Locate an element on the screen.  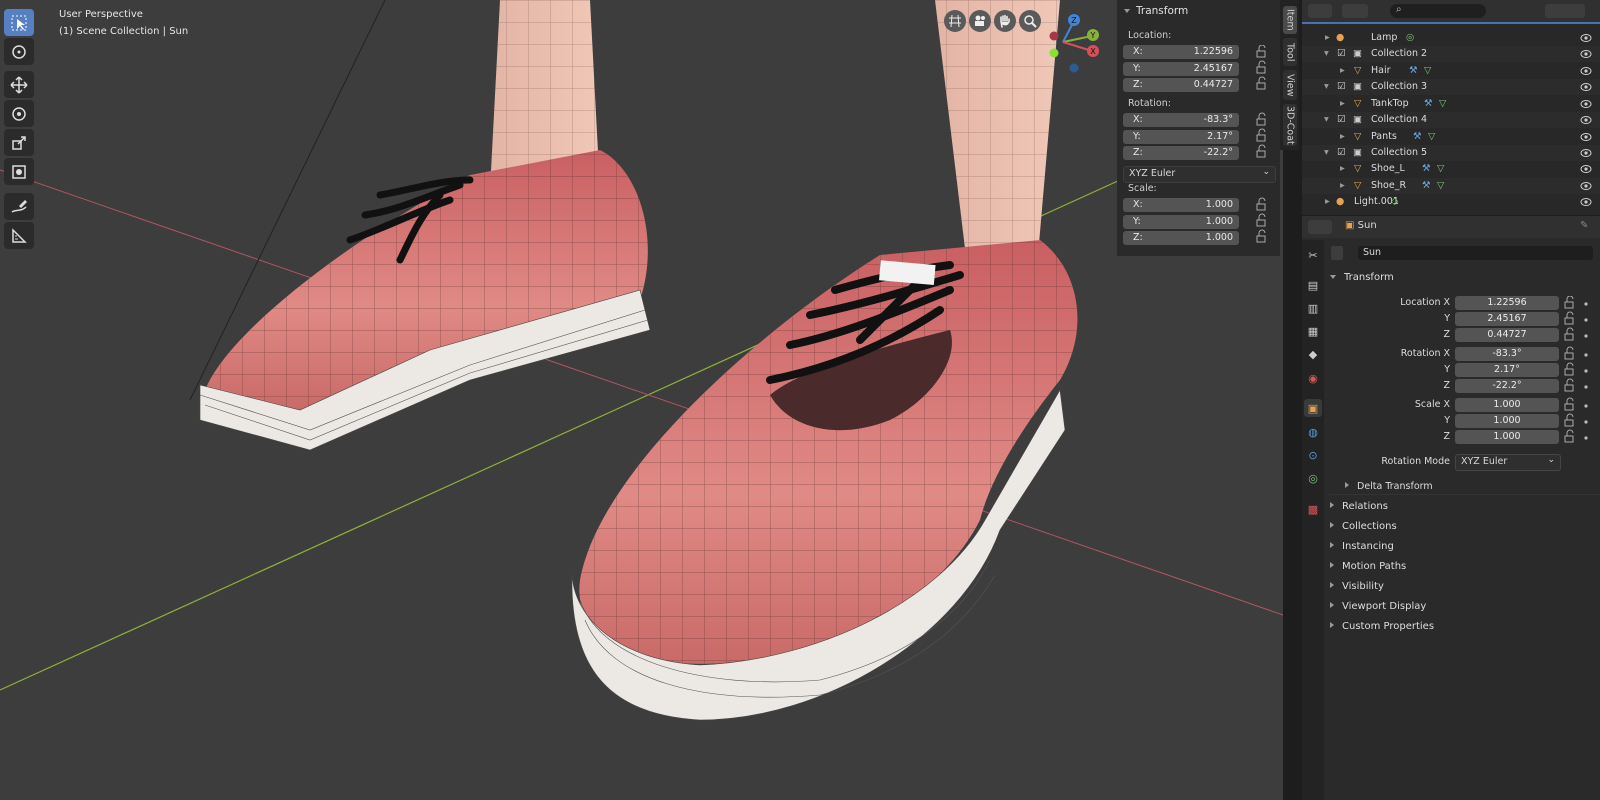
outliner-row-collection-4: ▾ ☑ ▣ Collection 4 is located at coordinates (1451, 120).